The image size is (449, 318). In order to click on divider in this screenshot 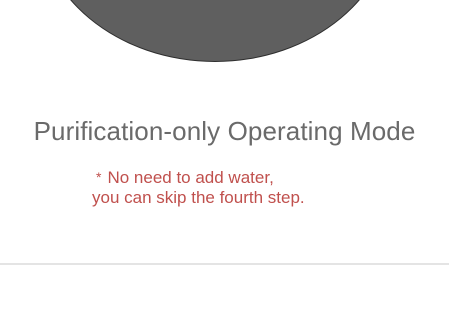, I will do `click(224, 264)`.